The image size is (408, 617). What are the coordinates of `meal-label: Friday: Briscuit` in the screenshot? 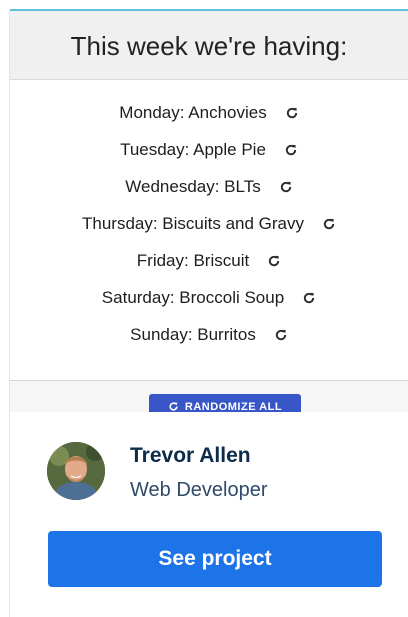 It's located at (193, 260).